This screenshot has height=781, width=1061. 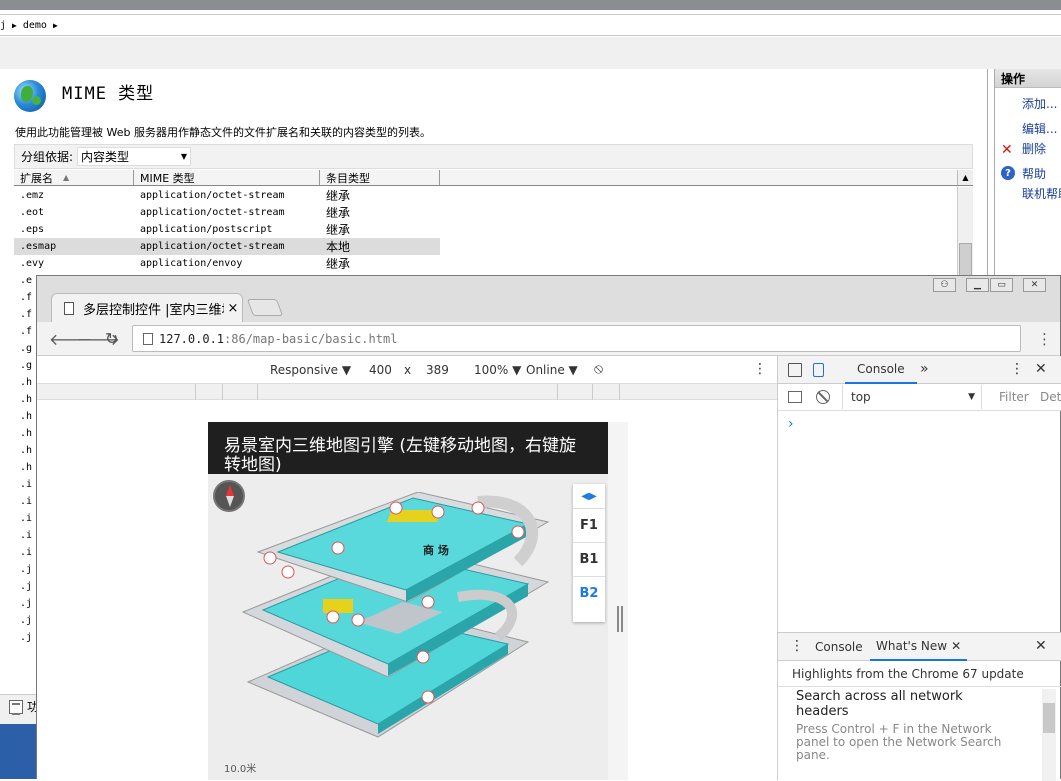 What do you see at coordinates (310, 370) in the screenshot?
I see `device-mode-select: Responsive ▼` at bounding box center [310, 370].